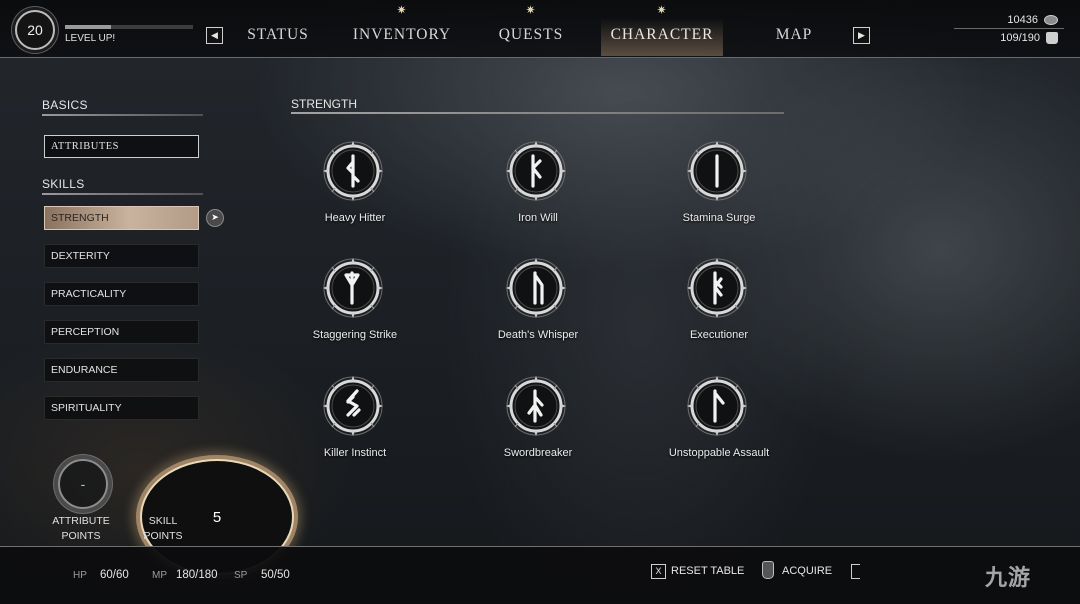 Image resolution: width=1080 pixels, height=604 pixels. Describe the element at coordinates (719, 218) in the screenshot. I see `skill-node-label: Stamina Surge` at that location.